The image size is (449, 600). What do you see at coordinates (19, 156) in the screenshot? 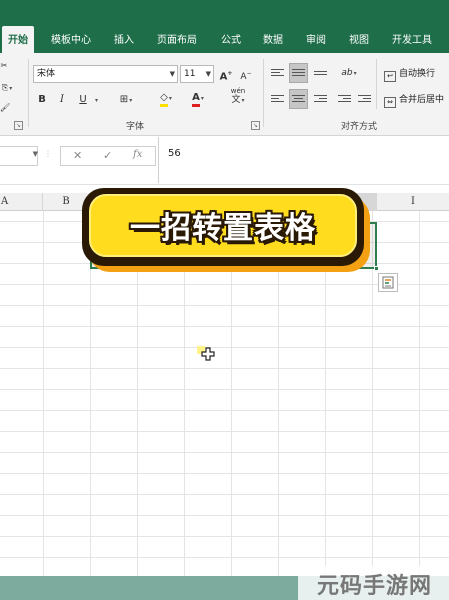
I see `name-box: ▼` at bounding box center [19, 156].